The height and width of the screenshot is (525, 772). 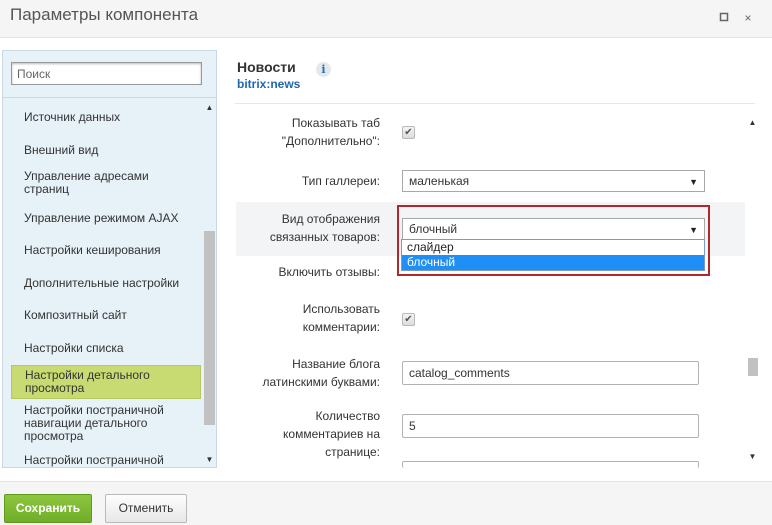 I want to click on sidebar-item-list-settings: Настройки списка, so click(x=106, y=348).